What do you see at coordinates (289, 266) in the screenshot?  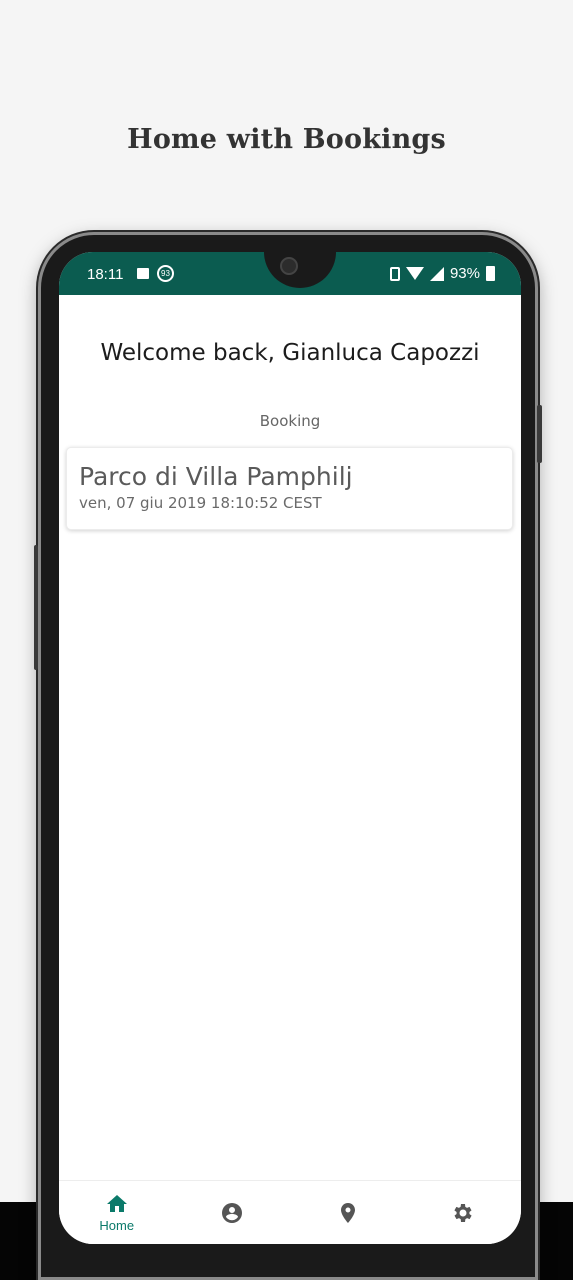 I see `front-camera` at bounding box center [289, 266].